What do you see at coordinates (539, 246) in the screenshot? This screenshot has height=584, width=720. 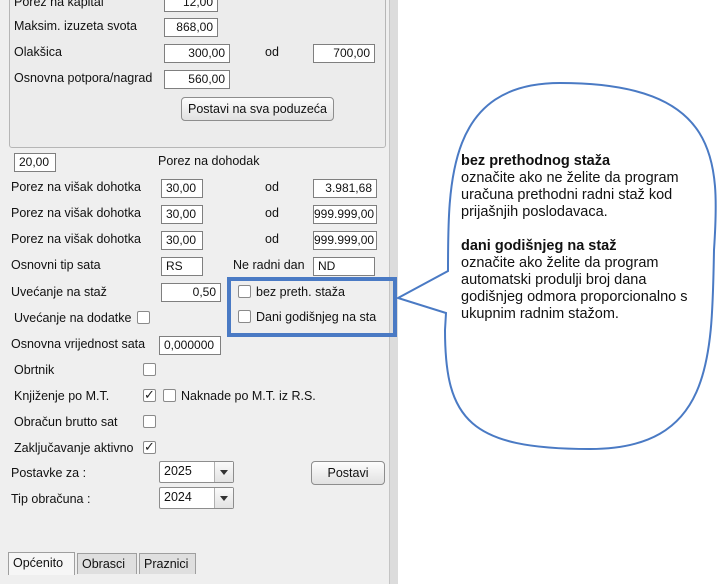 I see `callout-title-dani-god: dani godišnjeg na staž` at bounding box center [539, 246].